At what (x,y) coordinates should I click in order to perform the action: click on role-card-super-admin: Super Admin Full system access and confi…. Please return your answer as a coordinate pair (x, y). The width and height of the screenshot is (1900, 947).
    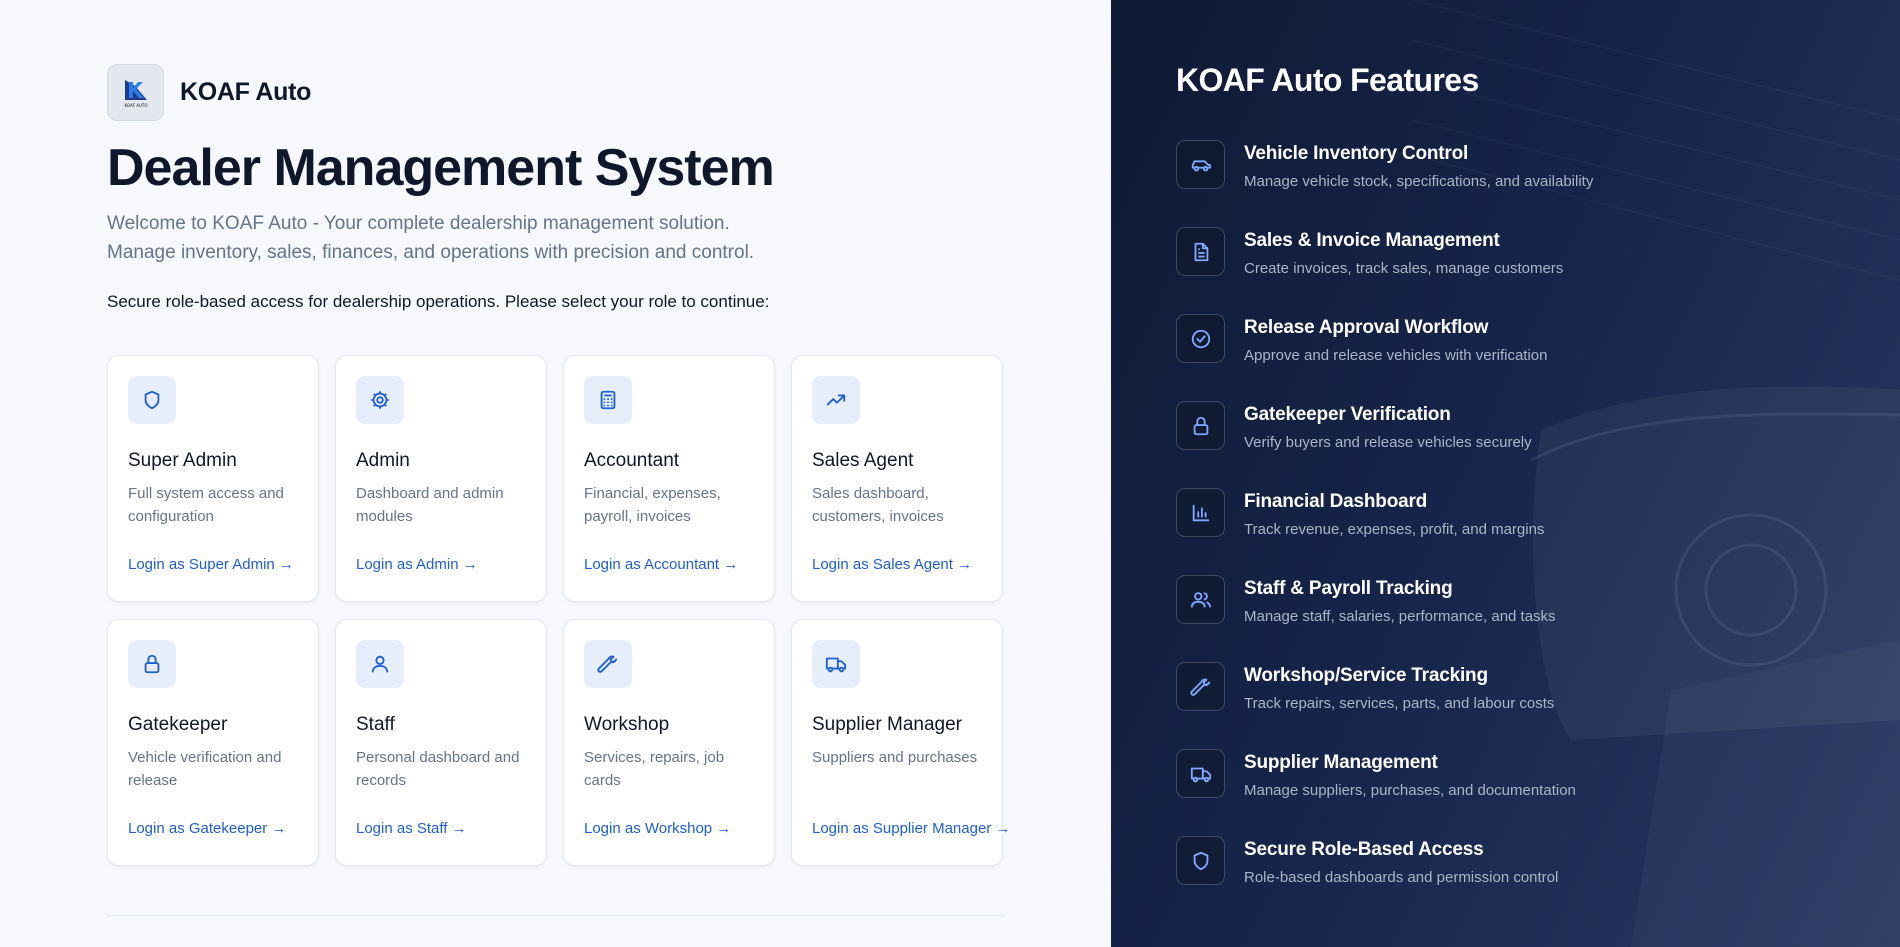
    Looking at the image, I should click on (213, 478).